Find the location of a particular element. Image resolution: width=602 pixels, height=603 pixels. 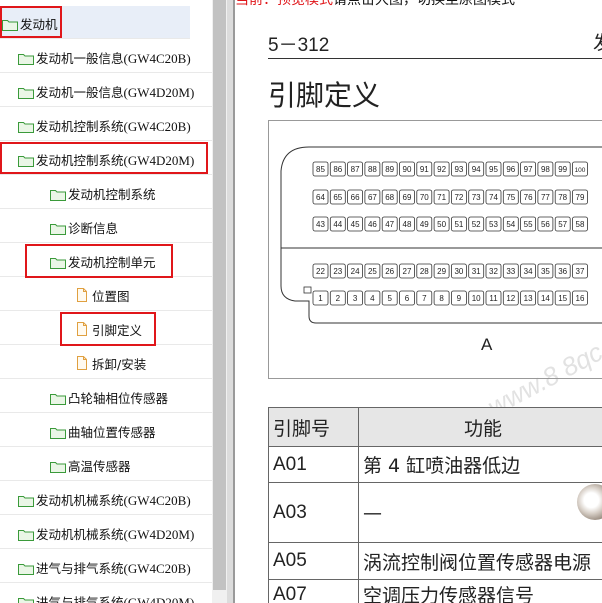

connector-pin-number: 15 is located at coordinates (562, 298).